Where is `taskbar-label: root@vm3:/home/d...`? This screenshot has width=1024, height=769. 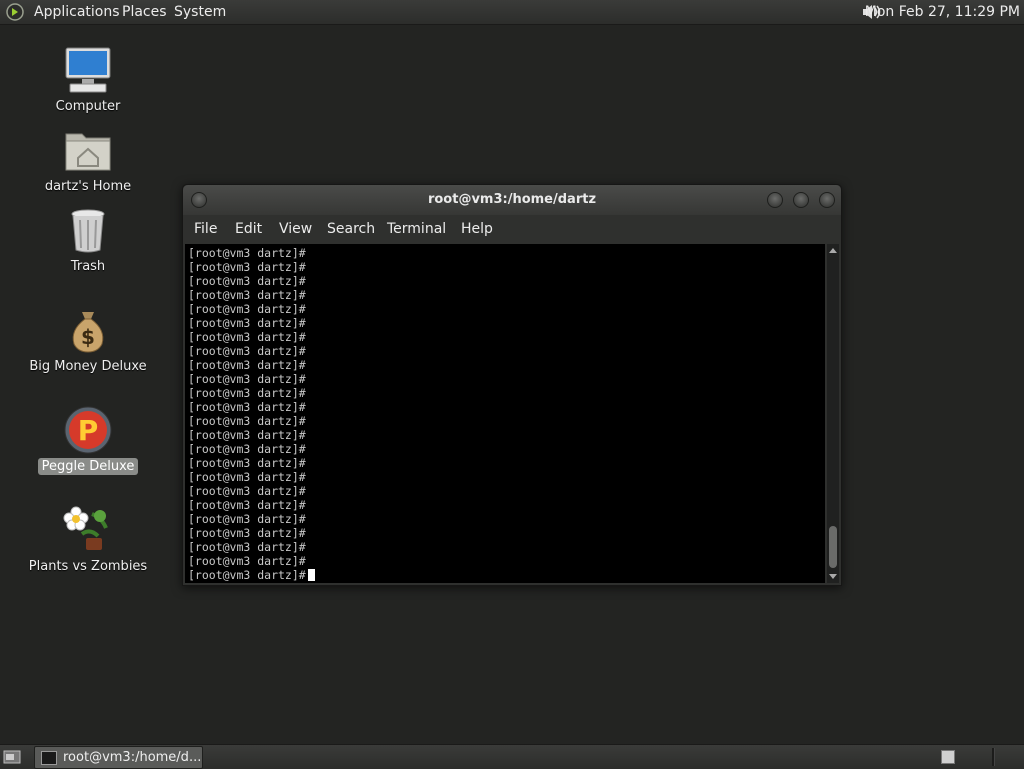
taskbar-label: root@vm3:/home/d... is located at coordinates (132, 757).